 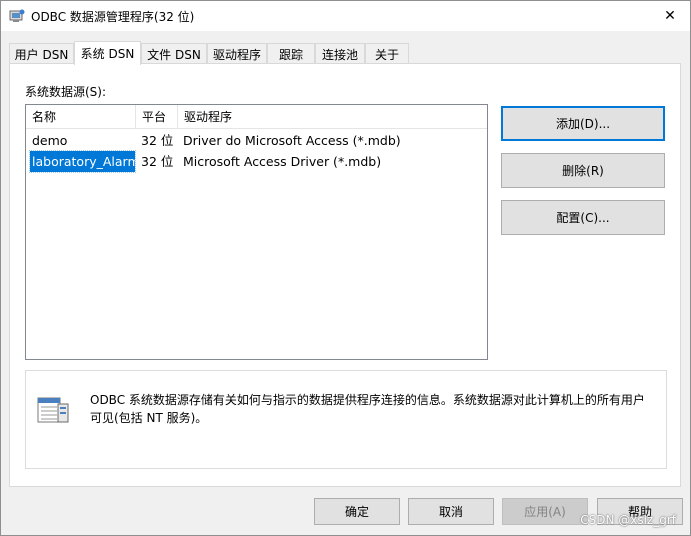 I want to click on data-source-icon, so click(x=53, y=410).